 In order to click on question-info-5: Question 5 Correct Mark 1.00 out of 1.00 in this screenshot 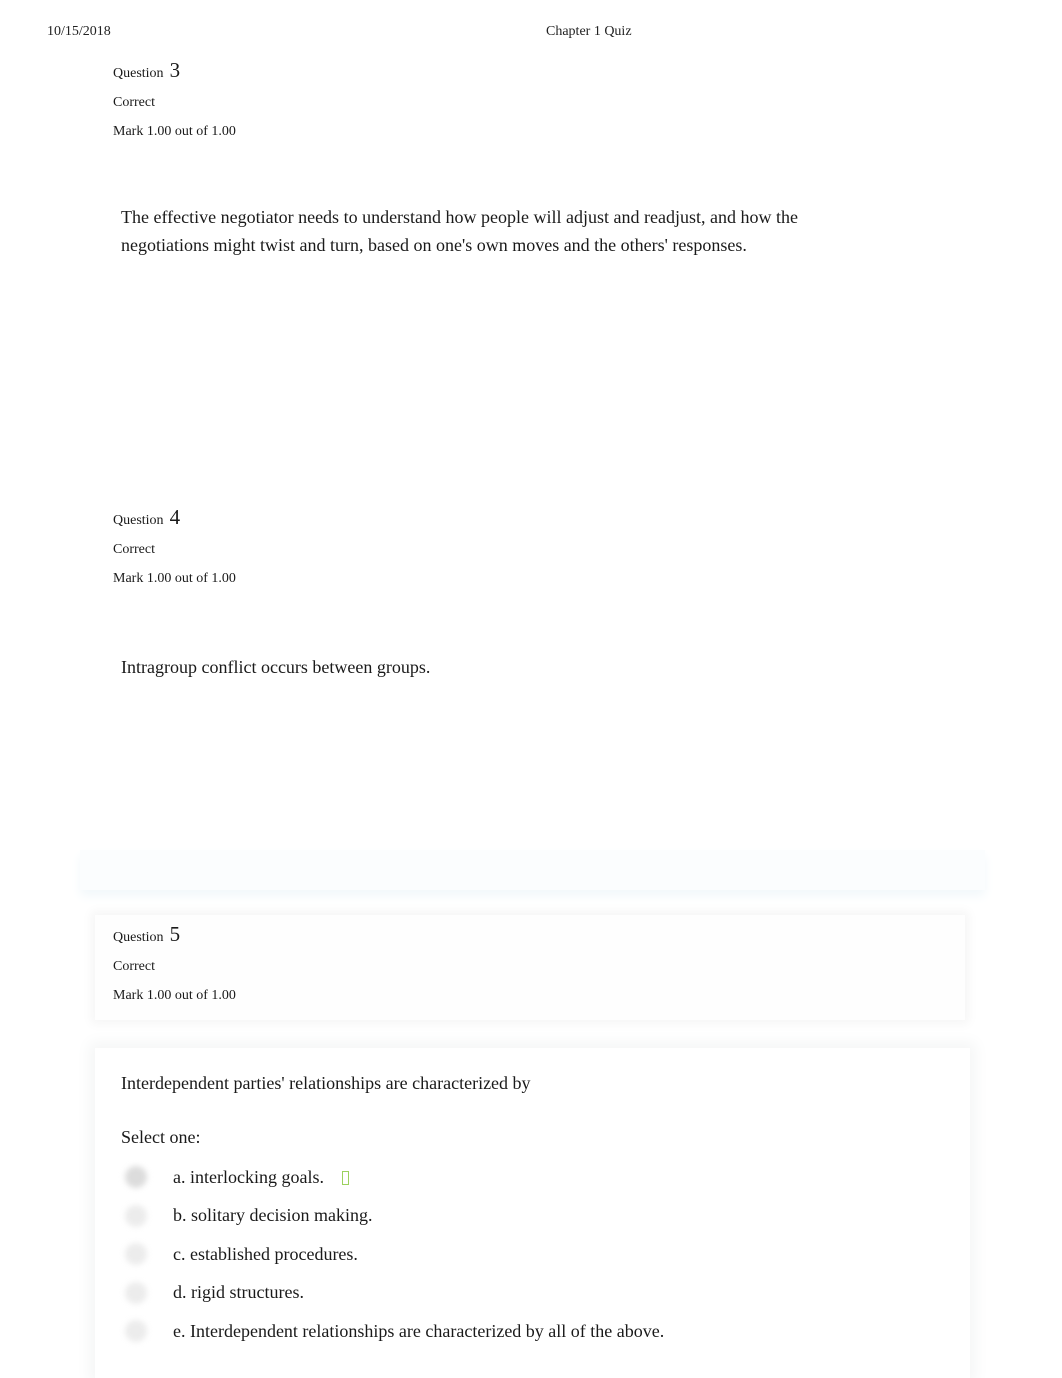, I will do `click(174, 963)`.